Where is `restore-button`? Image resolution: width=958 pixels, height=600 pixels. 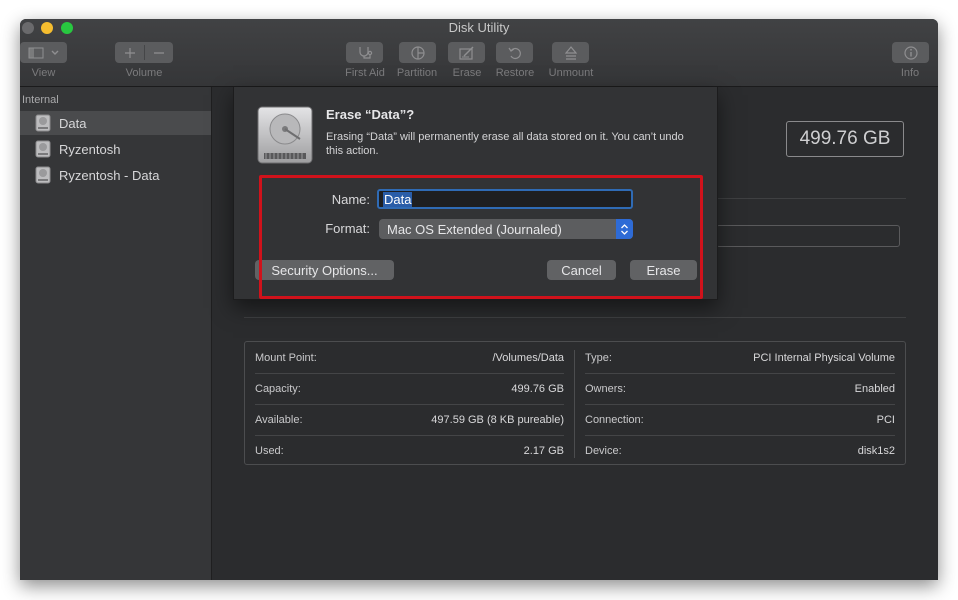 restore-button is located at coordinates (514, 52).